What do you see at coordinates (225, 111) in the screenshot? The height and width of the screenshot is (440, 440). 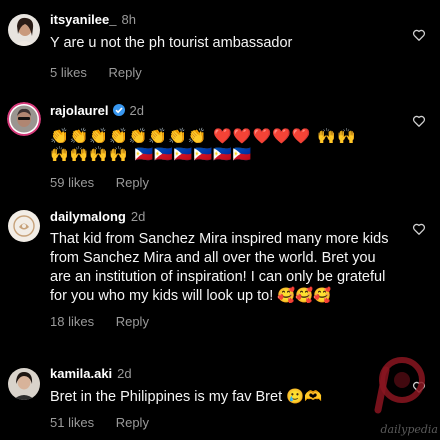 I see `comment-header: rajolaurel 2d` at bounding box center [225, 111].